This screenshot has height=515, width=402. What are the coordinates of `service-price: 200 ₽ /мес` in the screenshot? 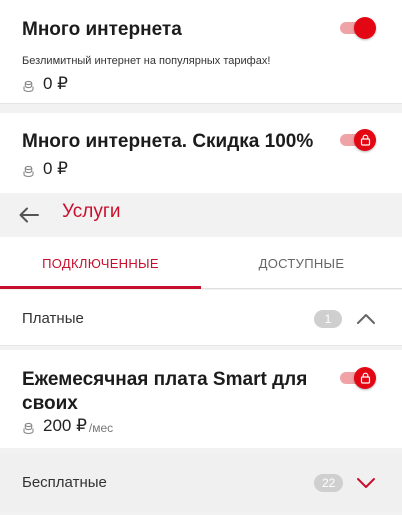 It's located at (67, 426).